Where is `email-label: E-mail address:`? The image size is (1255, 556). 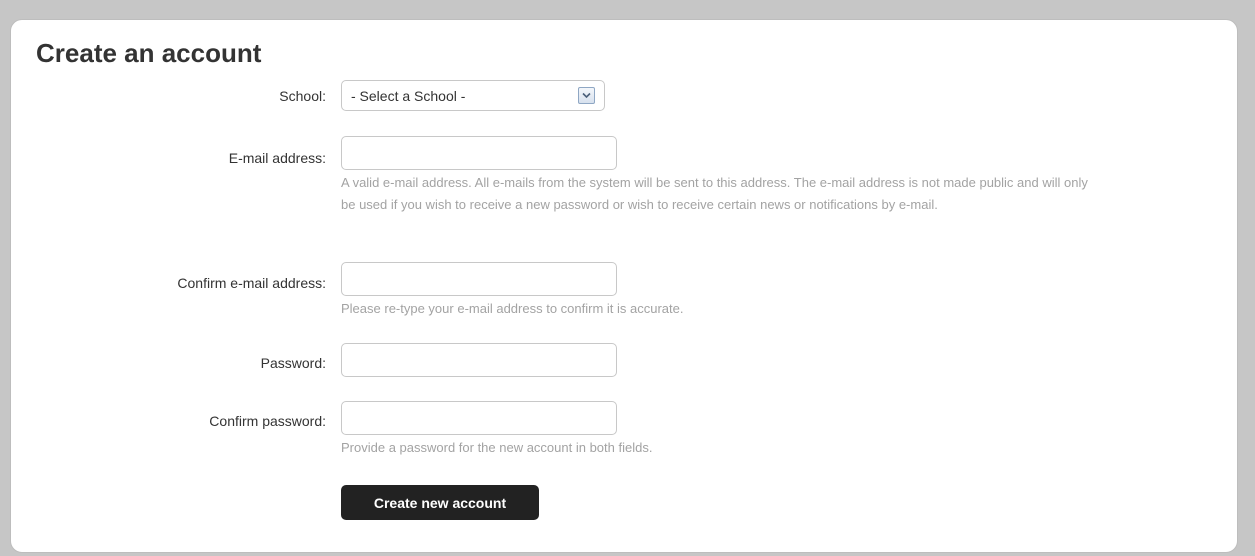
email-label: E-mail address: is located at coordinates (277, 158).